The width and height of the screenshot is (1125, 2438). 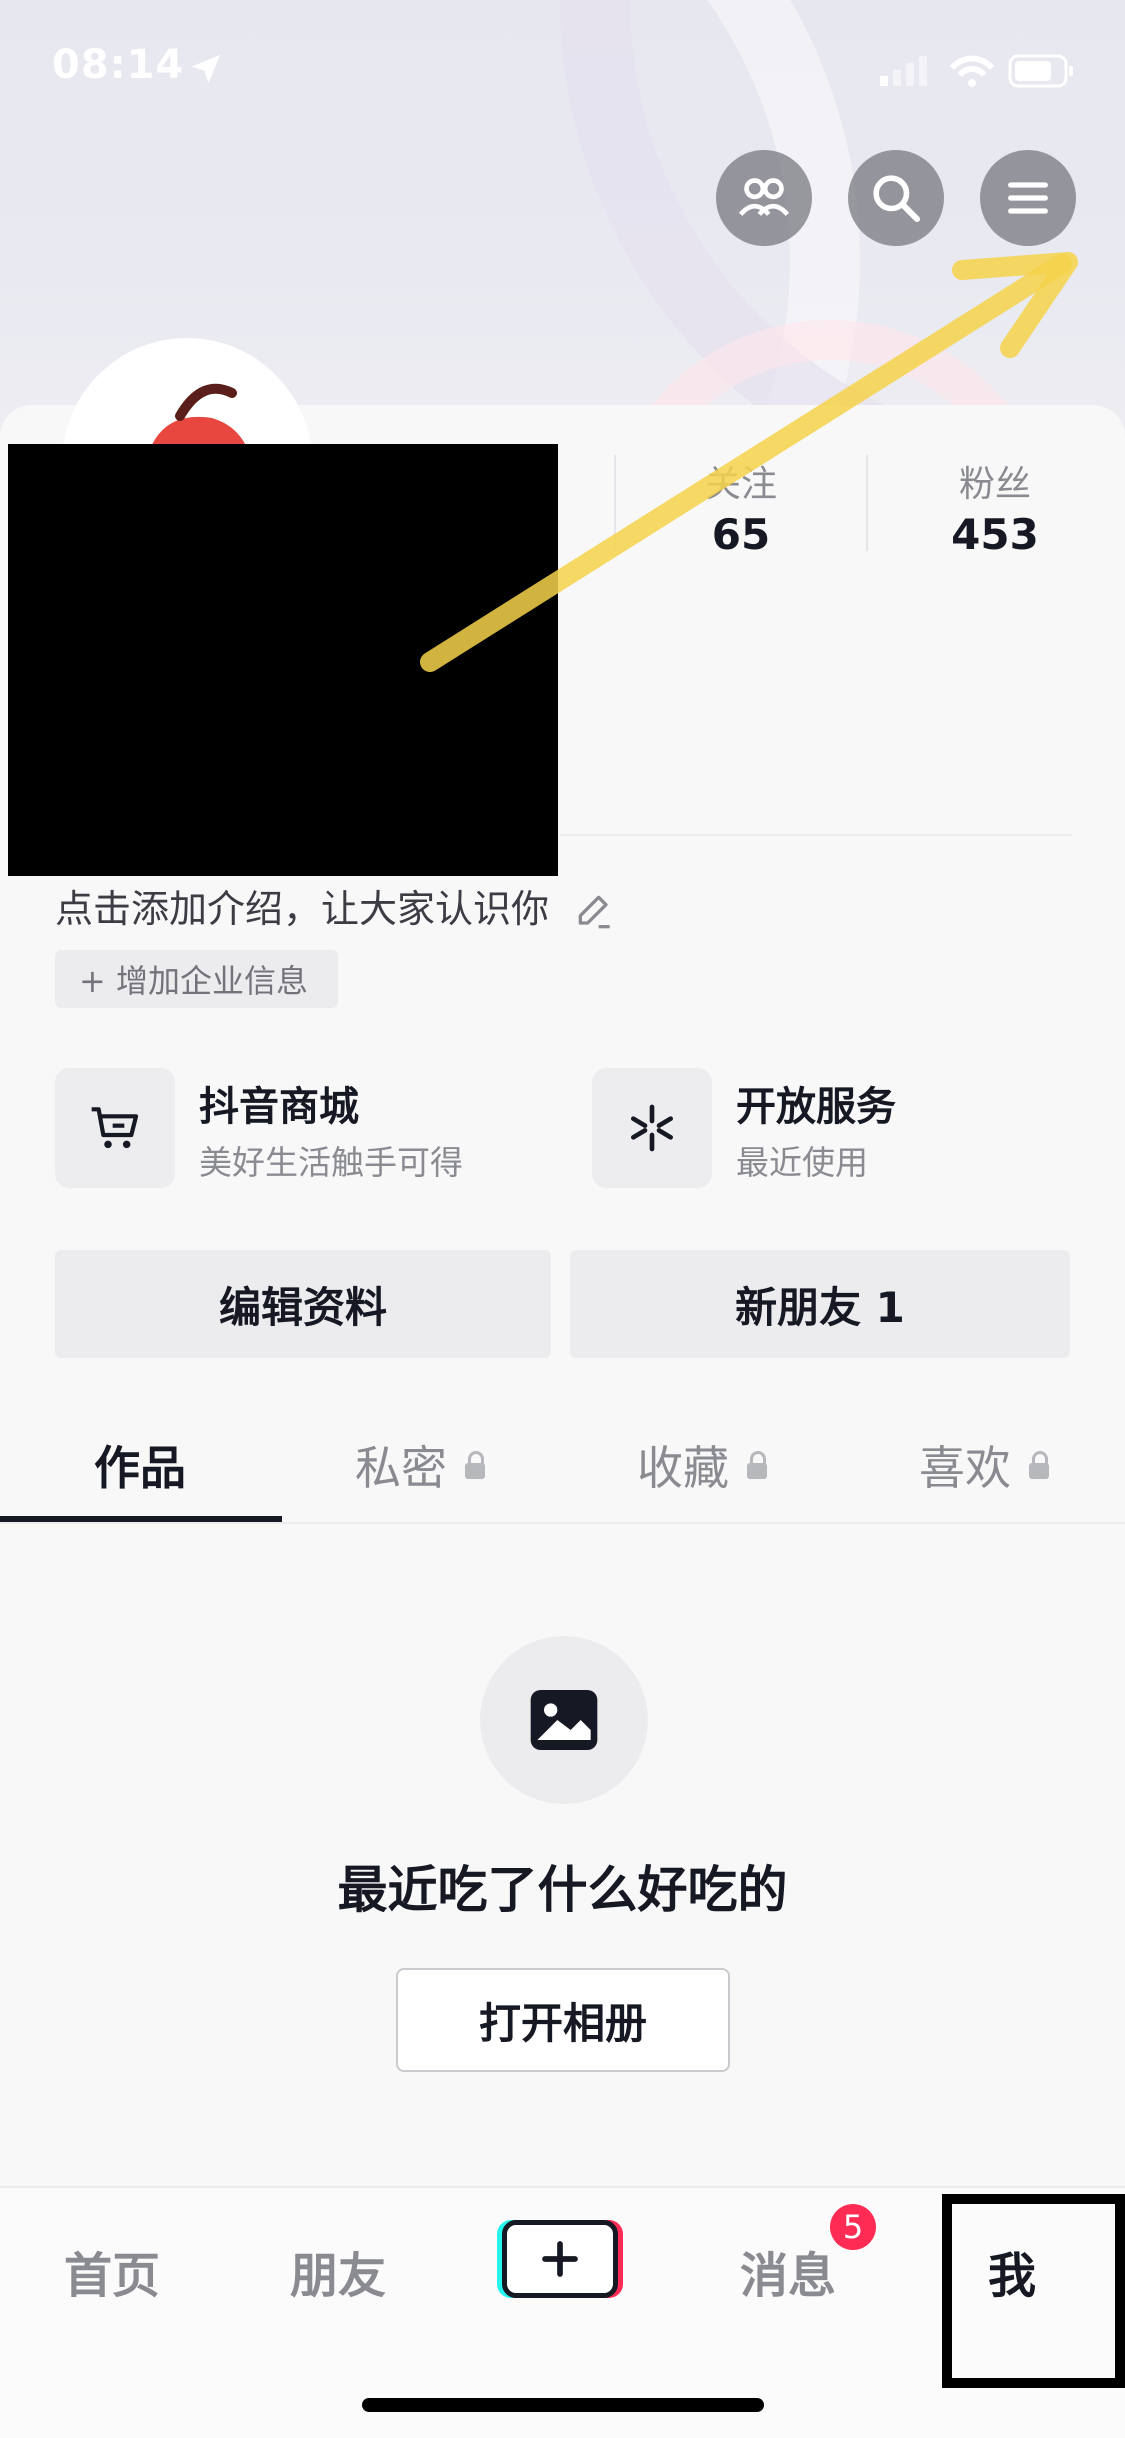 What do you see at coordinates (1012, 2271) in the screenshot?
I see `nav-me: 我` at bounding box center [1012, 2271].